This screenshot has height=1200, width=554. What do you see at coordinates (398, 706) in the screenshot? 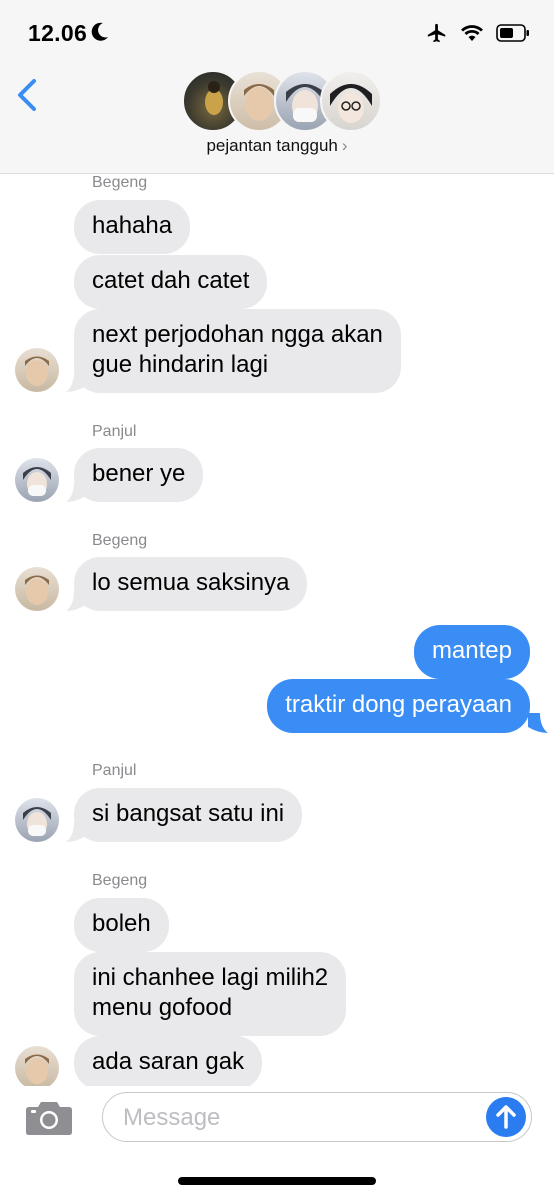
I see `message-bubble-outgoing: traktir dong perayaan` at bounding box center [398, 706].